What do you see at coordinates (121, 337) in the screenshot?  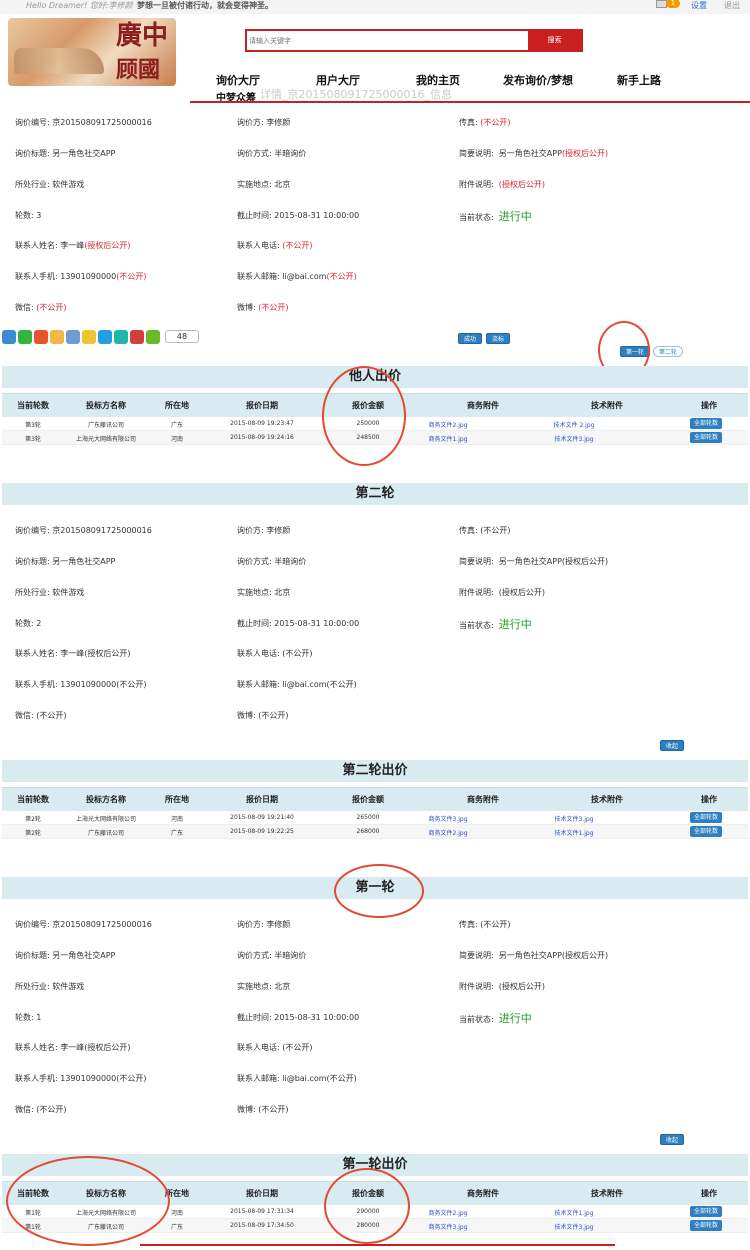 I see `share-chat-icon` at bounding box center [121, 337].